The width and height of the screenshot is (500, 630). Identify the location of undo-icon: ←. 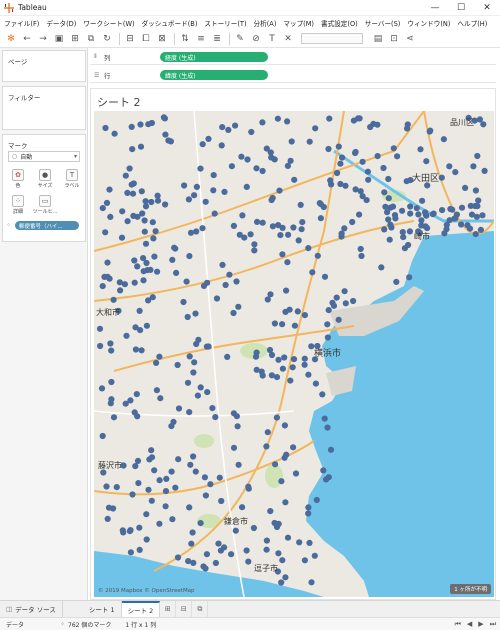
(27, 39).